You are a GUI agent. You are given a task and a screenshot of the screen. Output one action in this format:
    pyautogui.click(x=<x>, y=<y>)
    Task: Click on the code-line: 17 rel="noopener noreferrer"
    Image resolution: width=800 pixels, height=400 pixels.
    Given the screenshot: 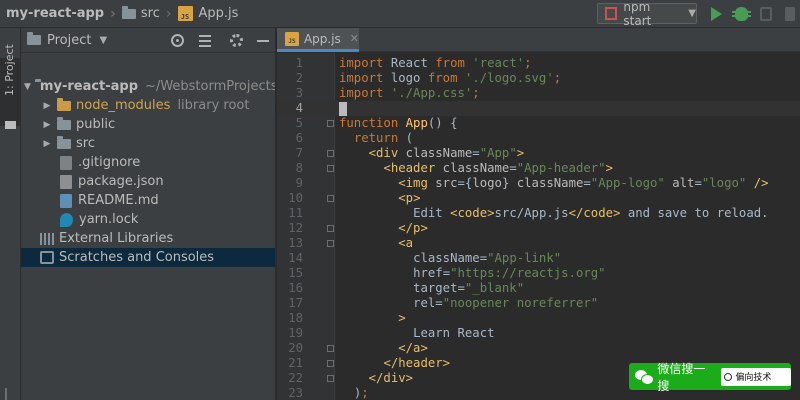 What is the action you would take?
    pyautogui.click(x=538, y=303)
    